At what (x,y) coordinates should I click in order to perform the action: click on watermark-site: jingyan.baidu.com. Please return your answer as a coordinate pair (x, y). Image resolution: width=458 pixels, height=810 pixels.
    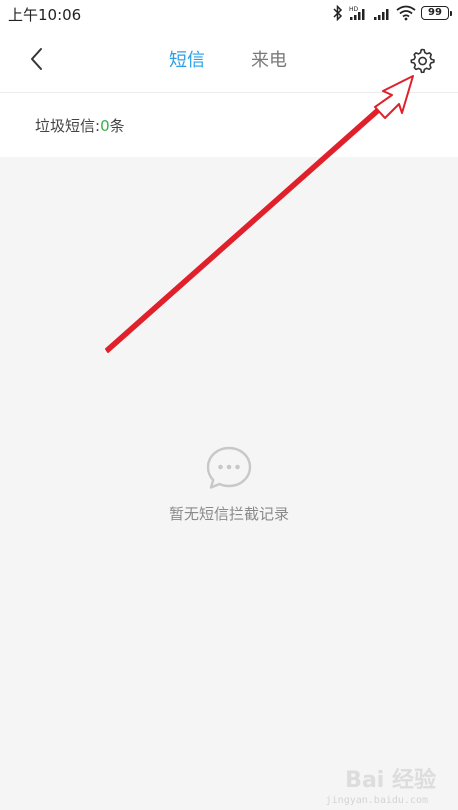
    Looking at the image, I should click on (376, 800).